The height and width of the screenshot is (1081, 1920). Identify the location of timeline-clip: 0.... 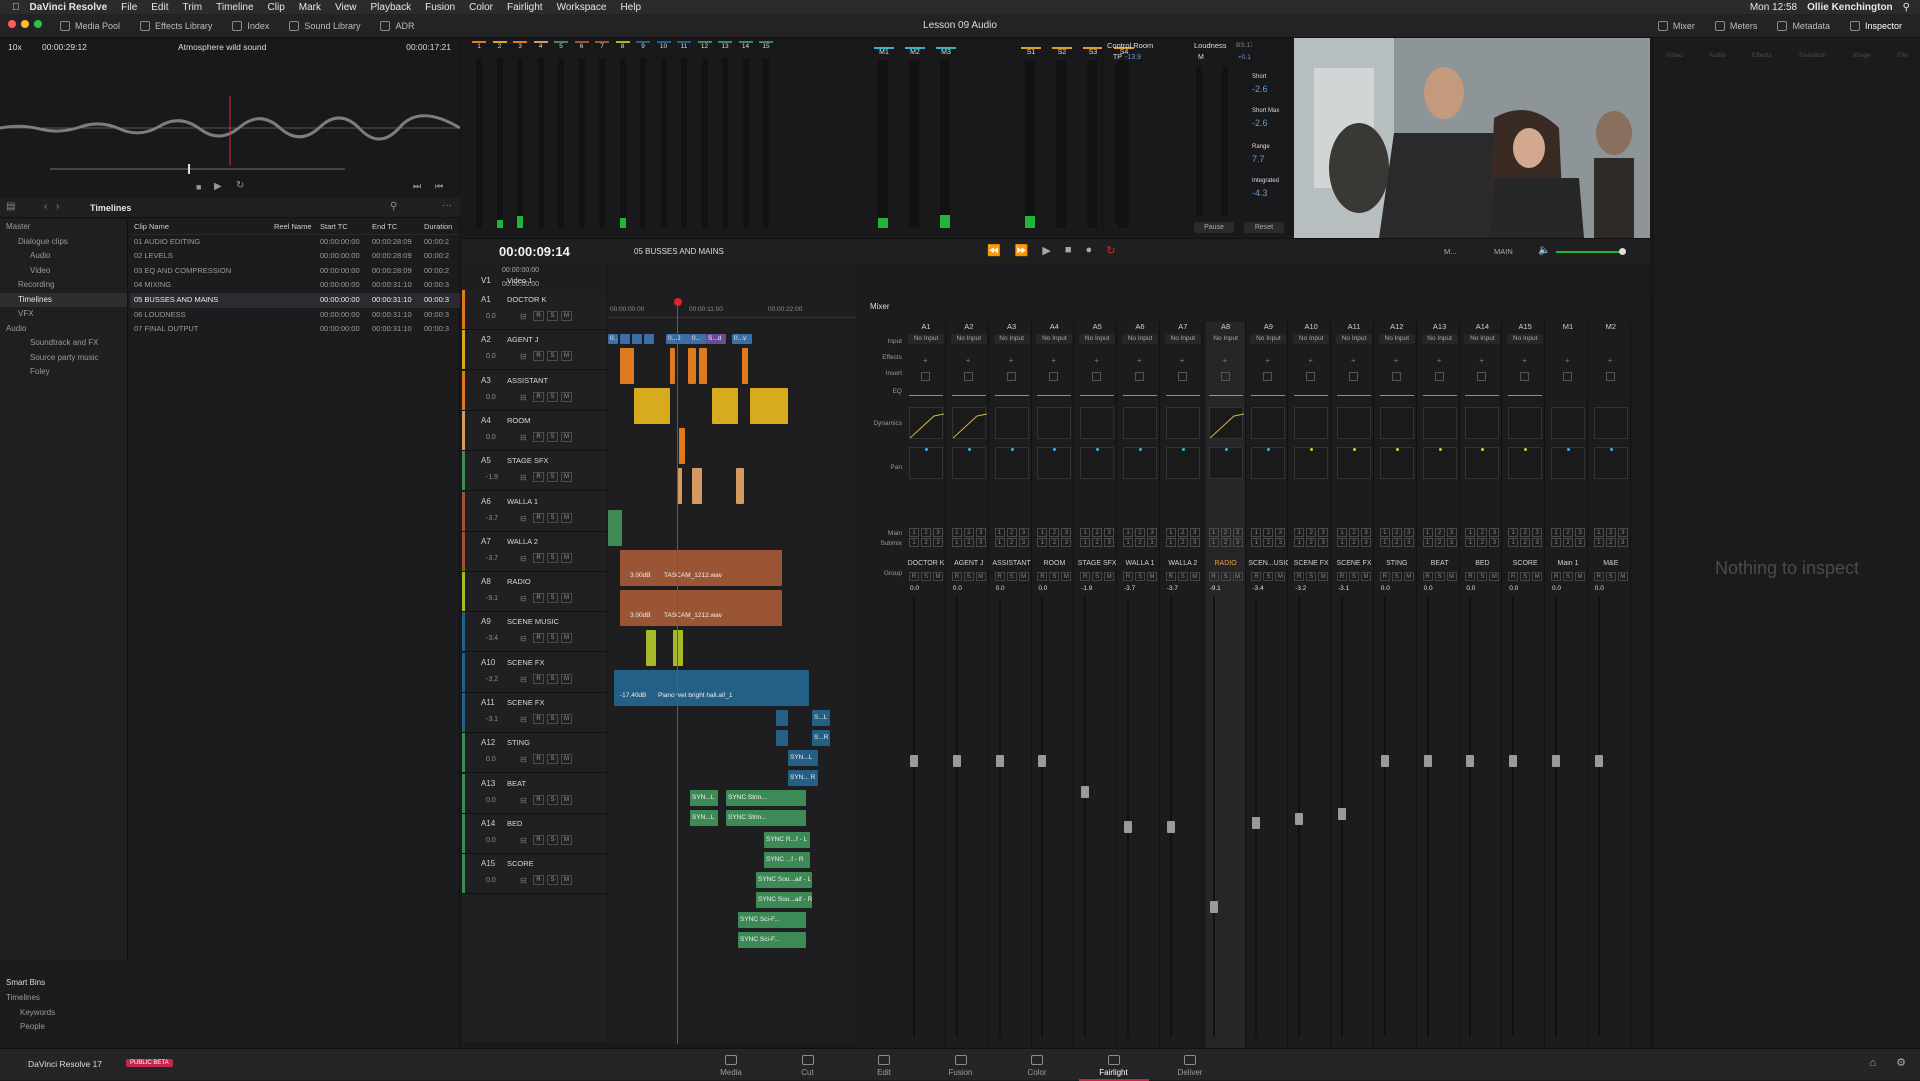
(698, 339).